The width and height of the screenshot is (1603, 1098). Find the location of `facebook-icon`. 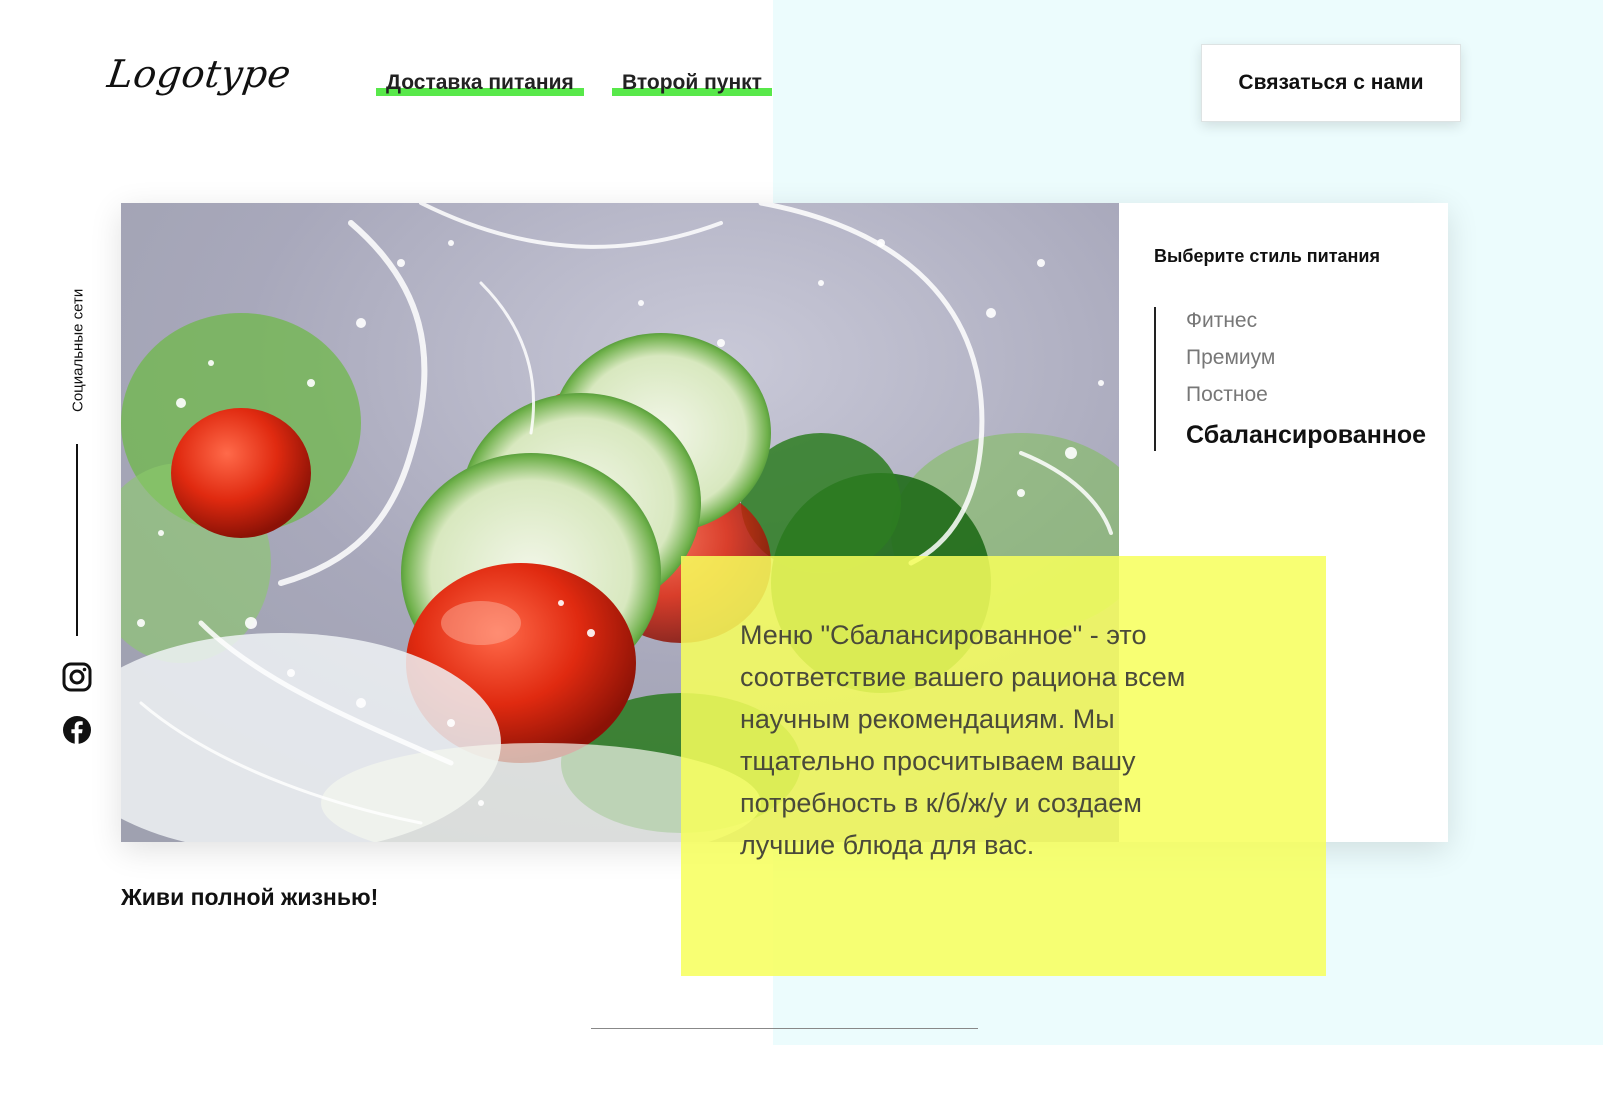

facebook-icon is located at coordinates (77, 730).